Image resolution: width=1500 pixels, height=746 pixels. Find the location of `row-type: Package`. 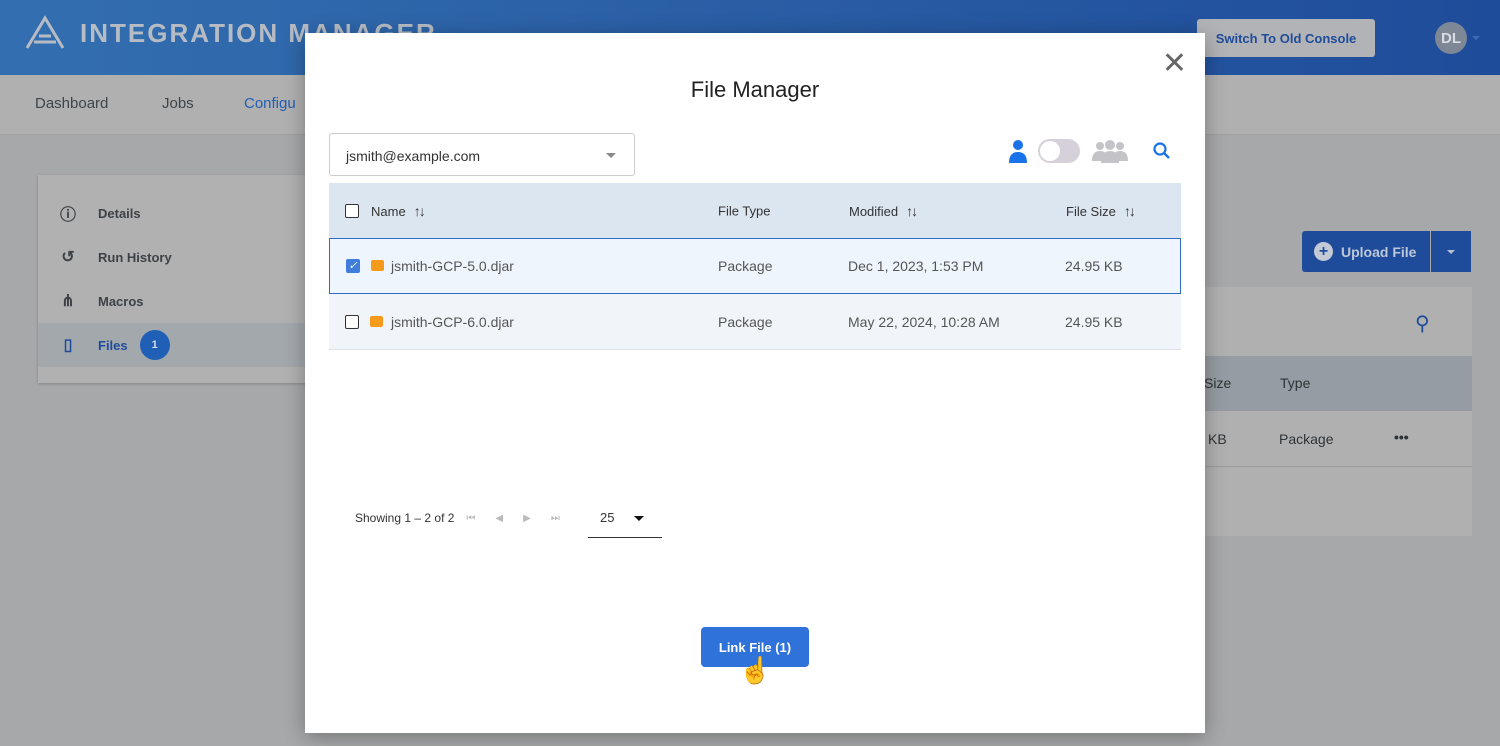

row-type: Package is located at coordinates (1306, 439).